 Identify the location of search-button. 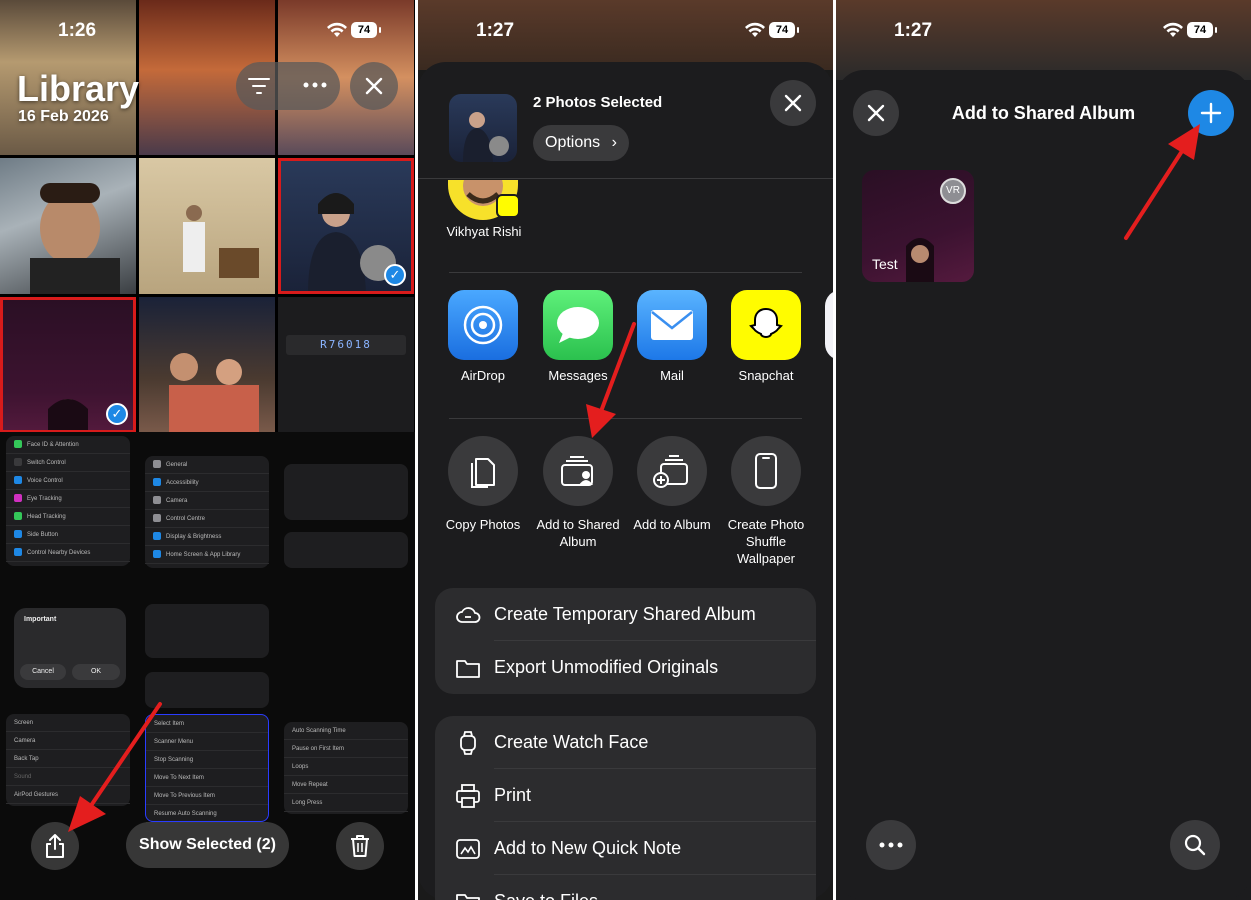
(1195, 845).